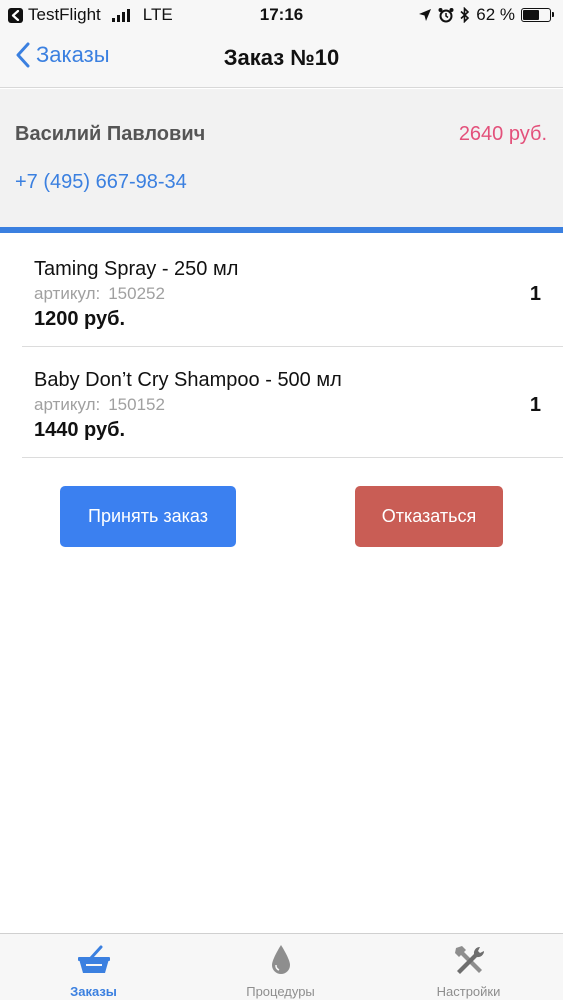  Describe the element at coordinates (429, 516) in the screenshot. I see `decline-order-button: Отказаться` at that location.